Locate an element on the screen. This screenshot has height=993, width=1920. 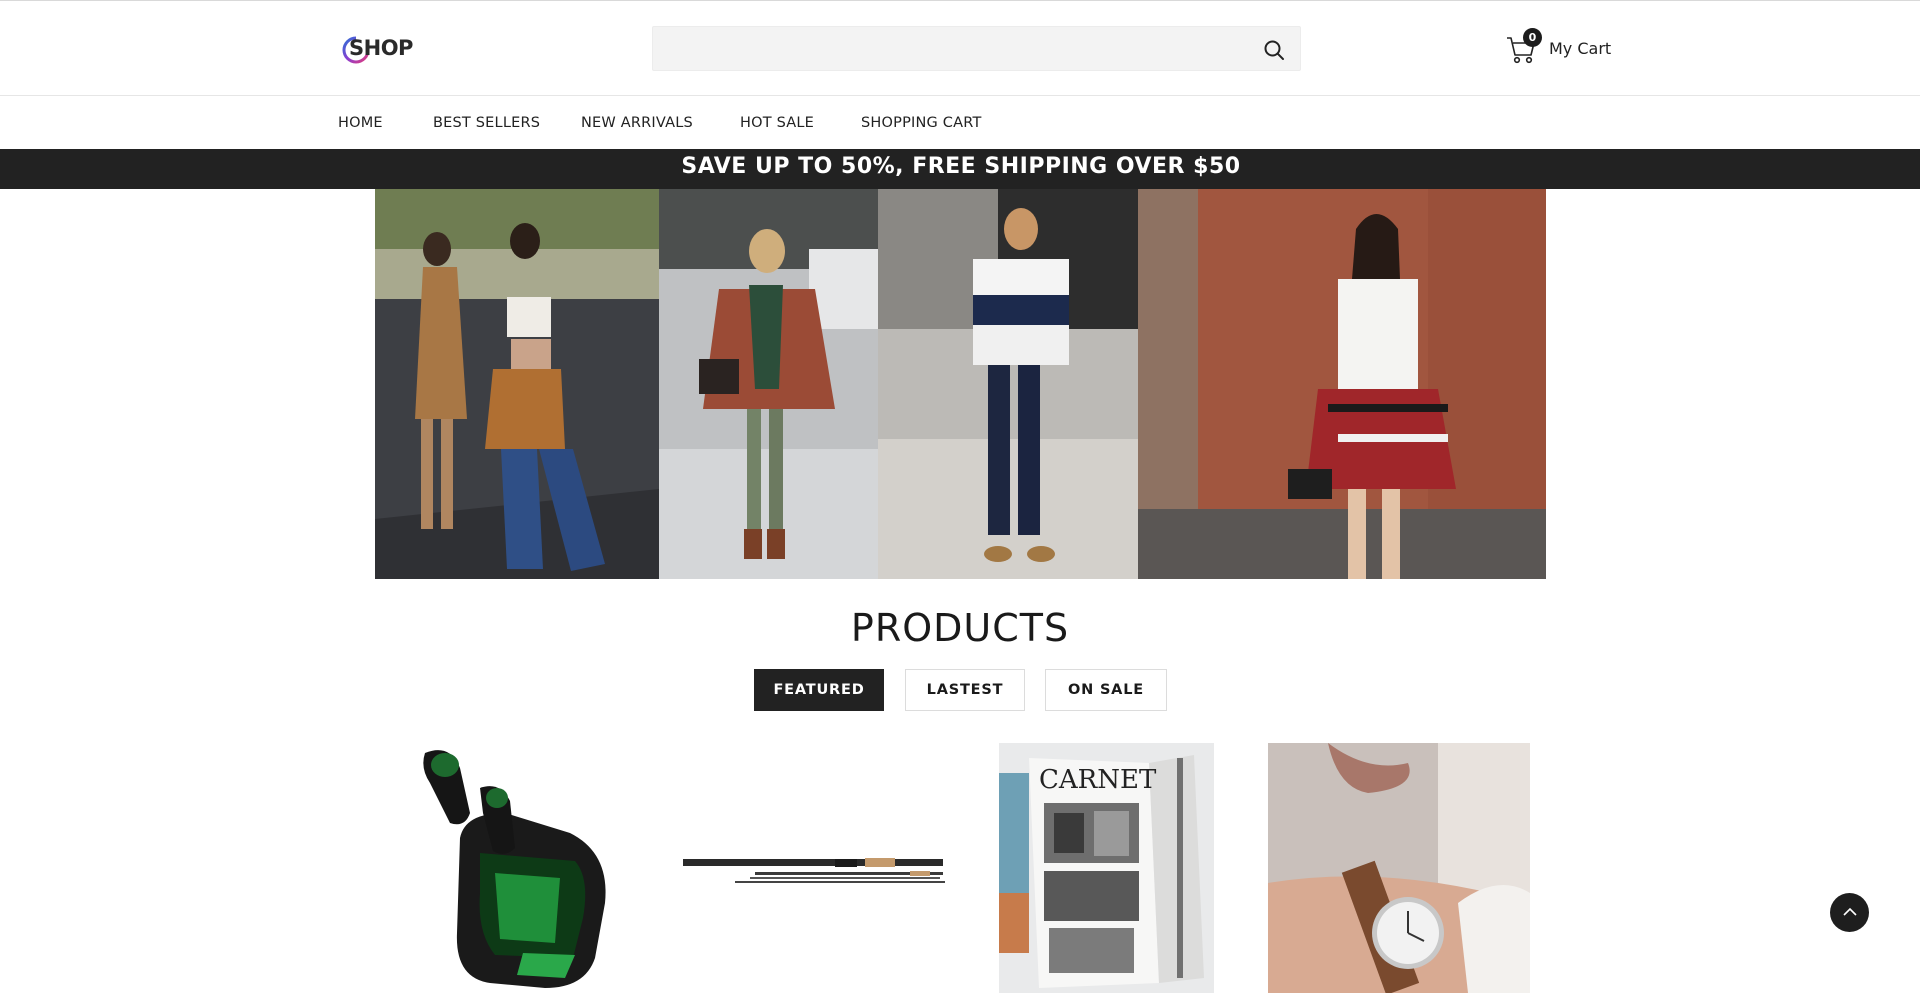
search-bar is located at coordinates (976, 48).